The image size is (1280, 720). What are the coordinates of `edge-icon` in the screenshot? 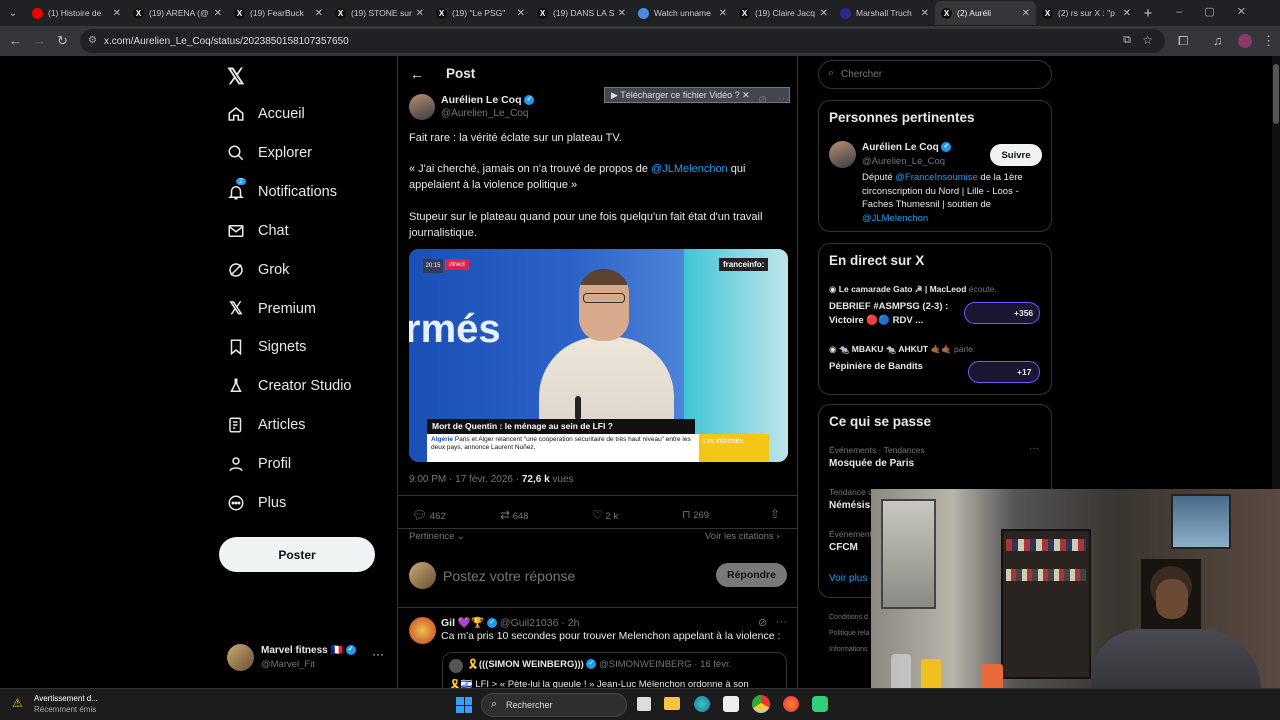 It's located at (702, 704).